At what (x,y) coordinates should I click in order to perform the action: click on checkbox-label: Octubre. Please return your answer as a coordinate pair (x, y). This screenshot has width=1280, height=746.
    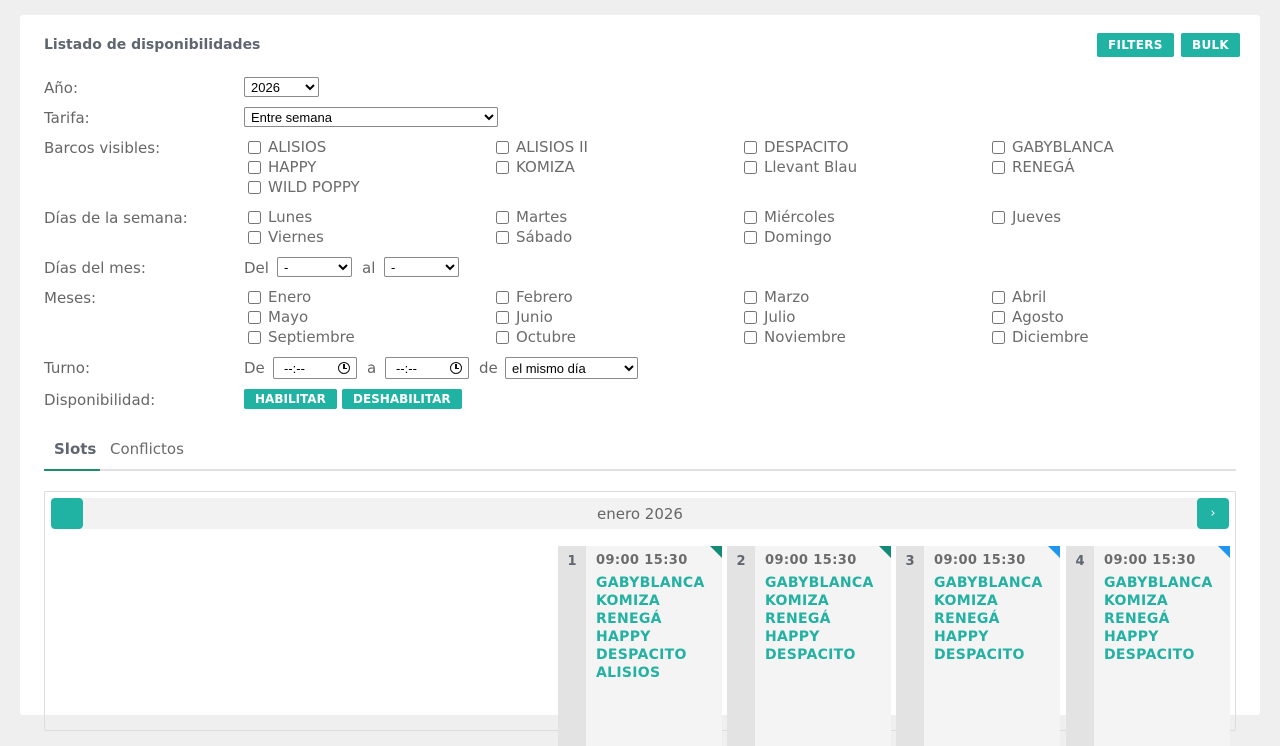
    Looking at the image, I should click on (546, 337).